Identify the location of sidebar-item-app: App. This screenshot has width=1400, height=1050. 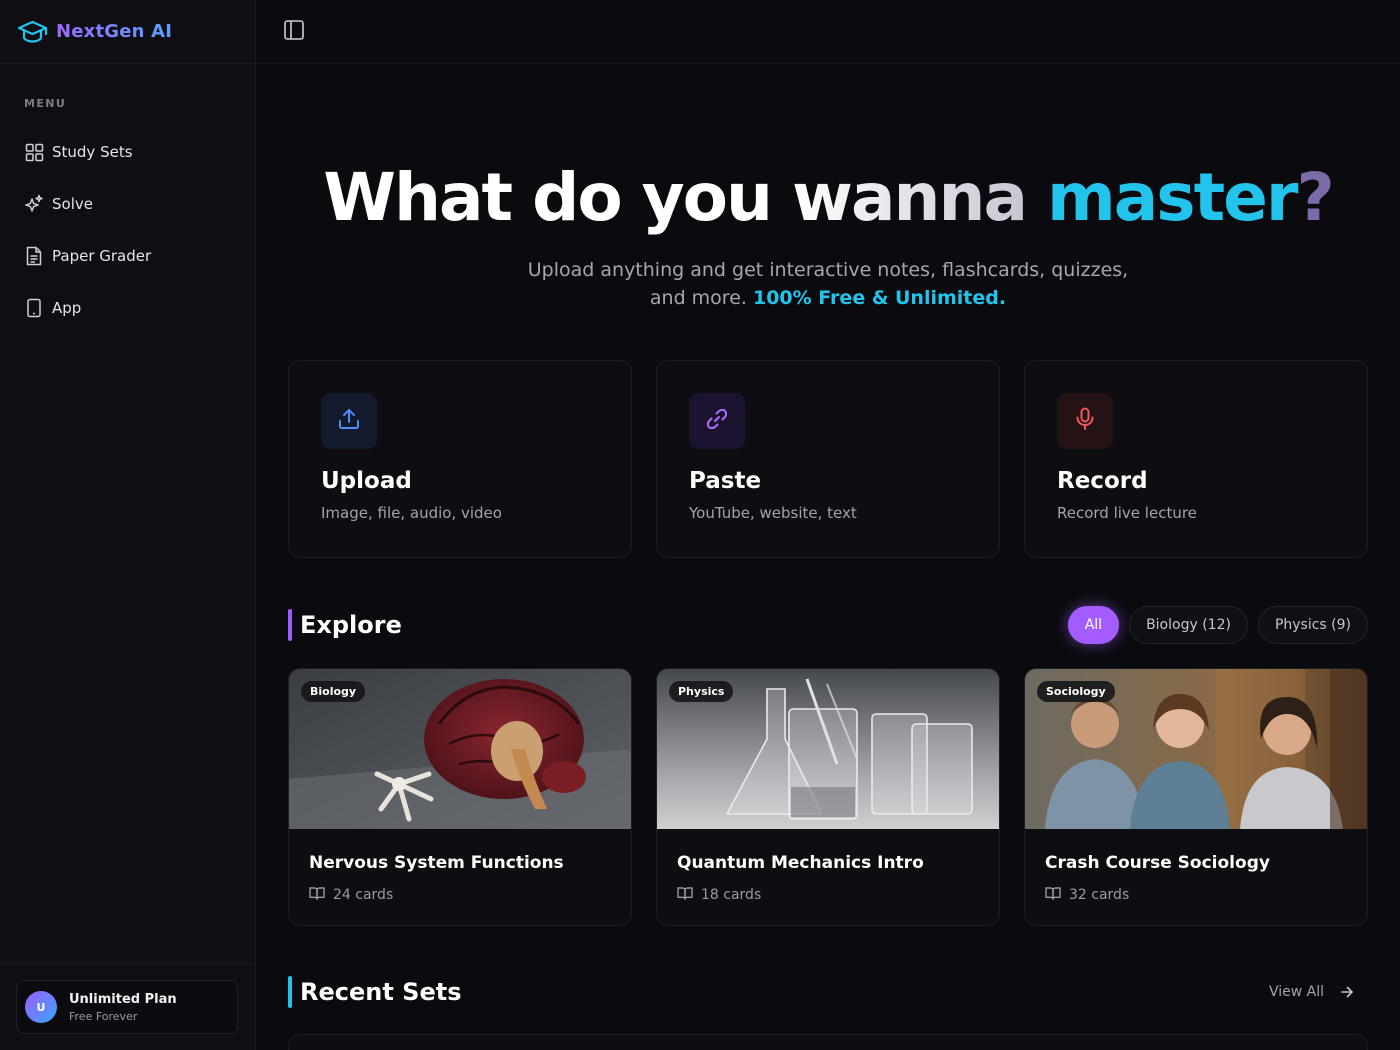
(127, 308).